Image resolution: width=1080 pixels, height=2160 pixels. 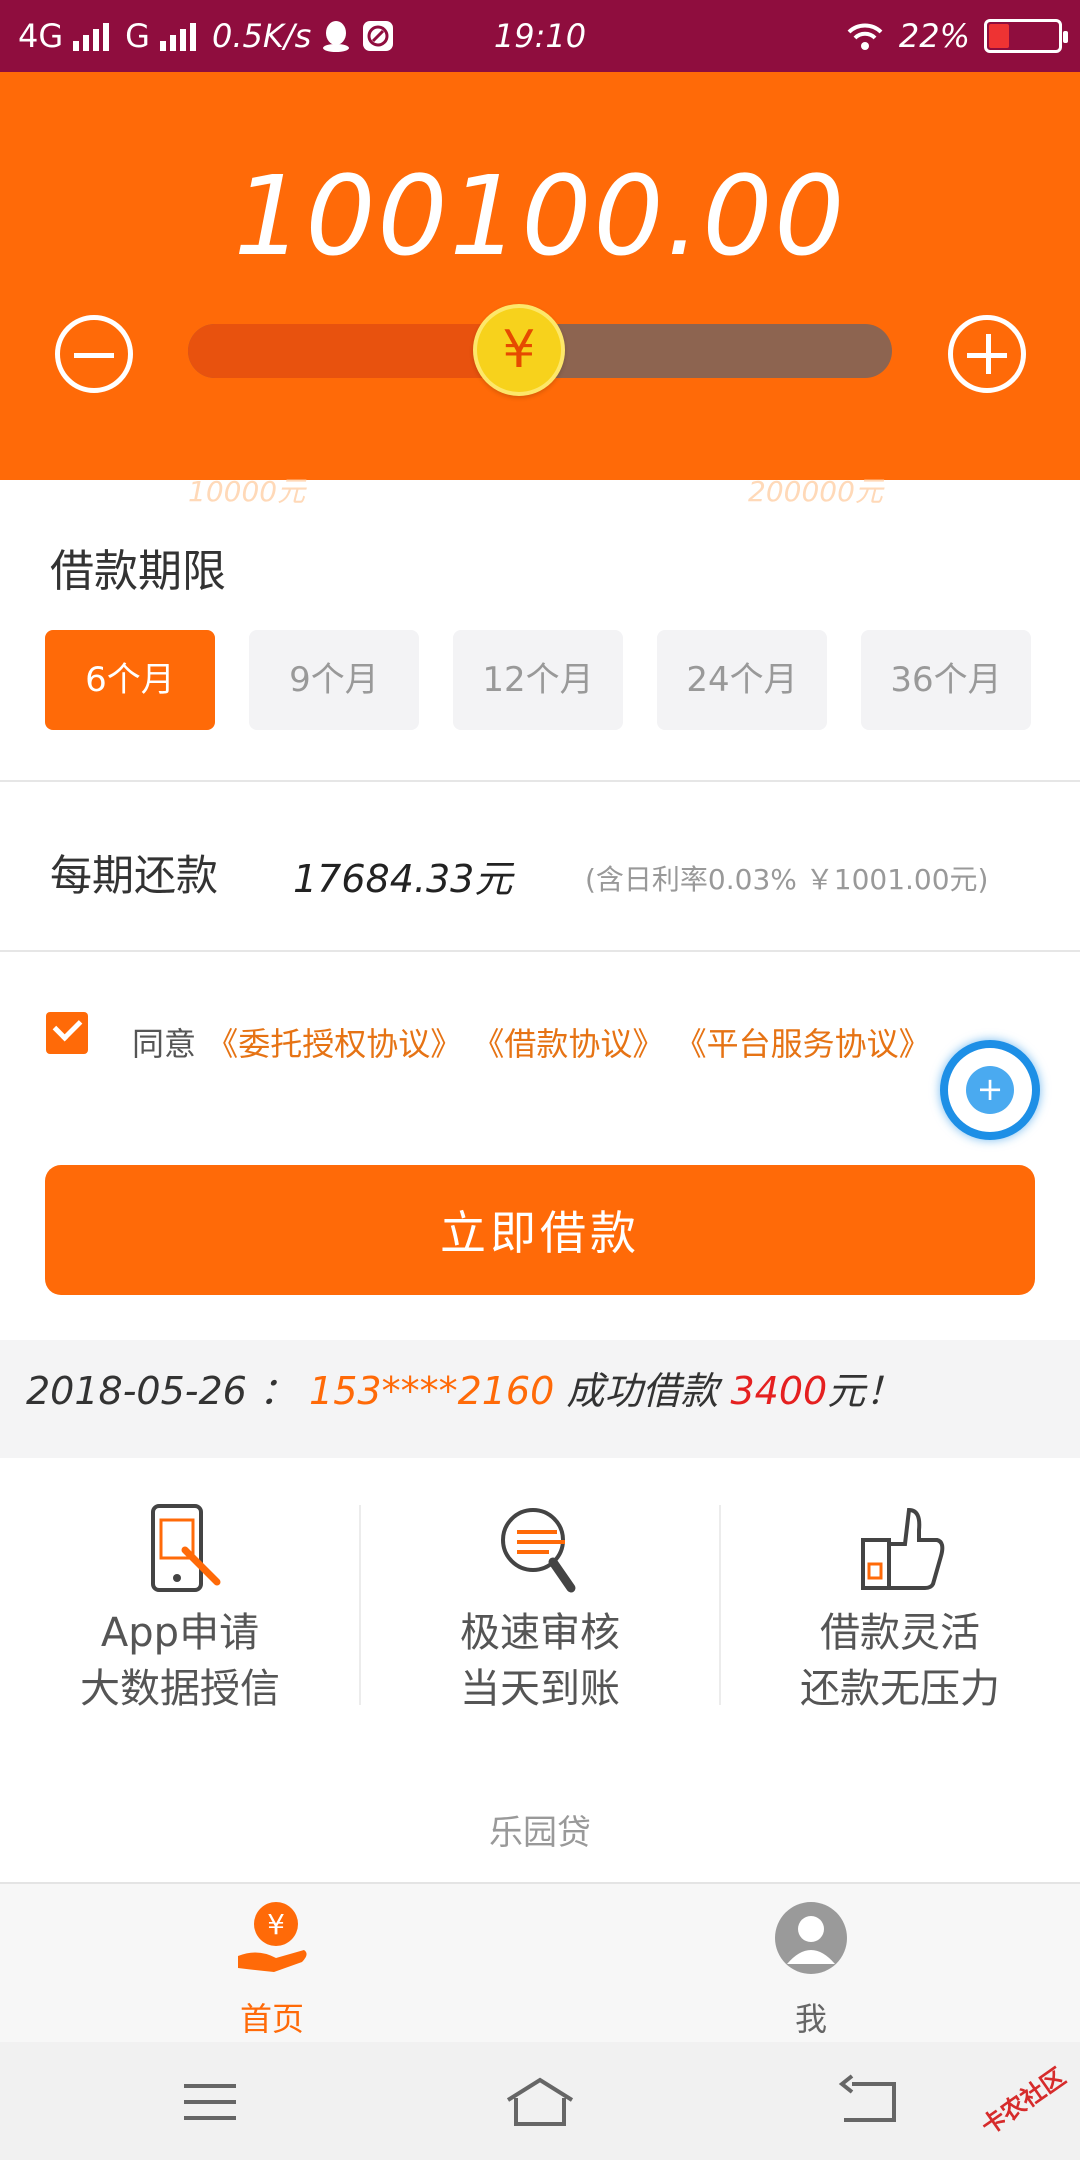 I want to click on max-amount-label: 200000元, so click(x=815, y=491).